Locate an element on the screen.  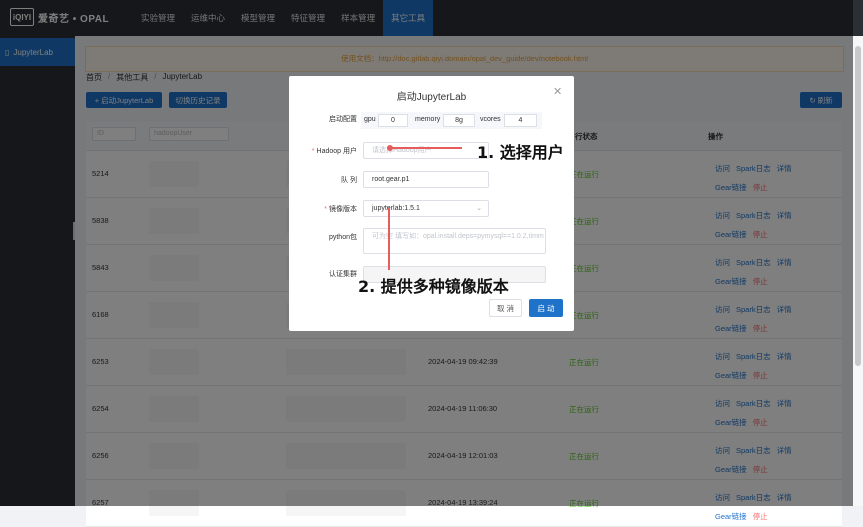
hadoop-user-select: 请选择Hadoop用户 is located at coordinates (426, 150).